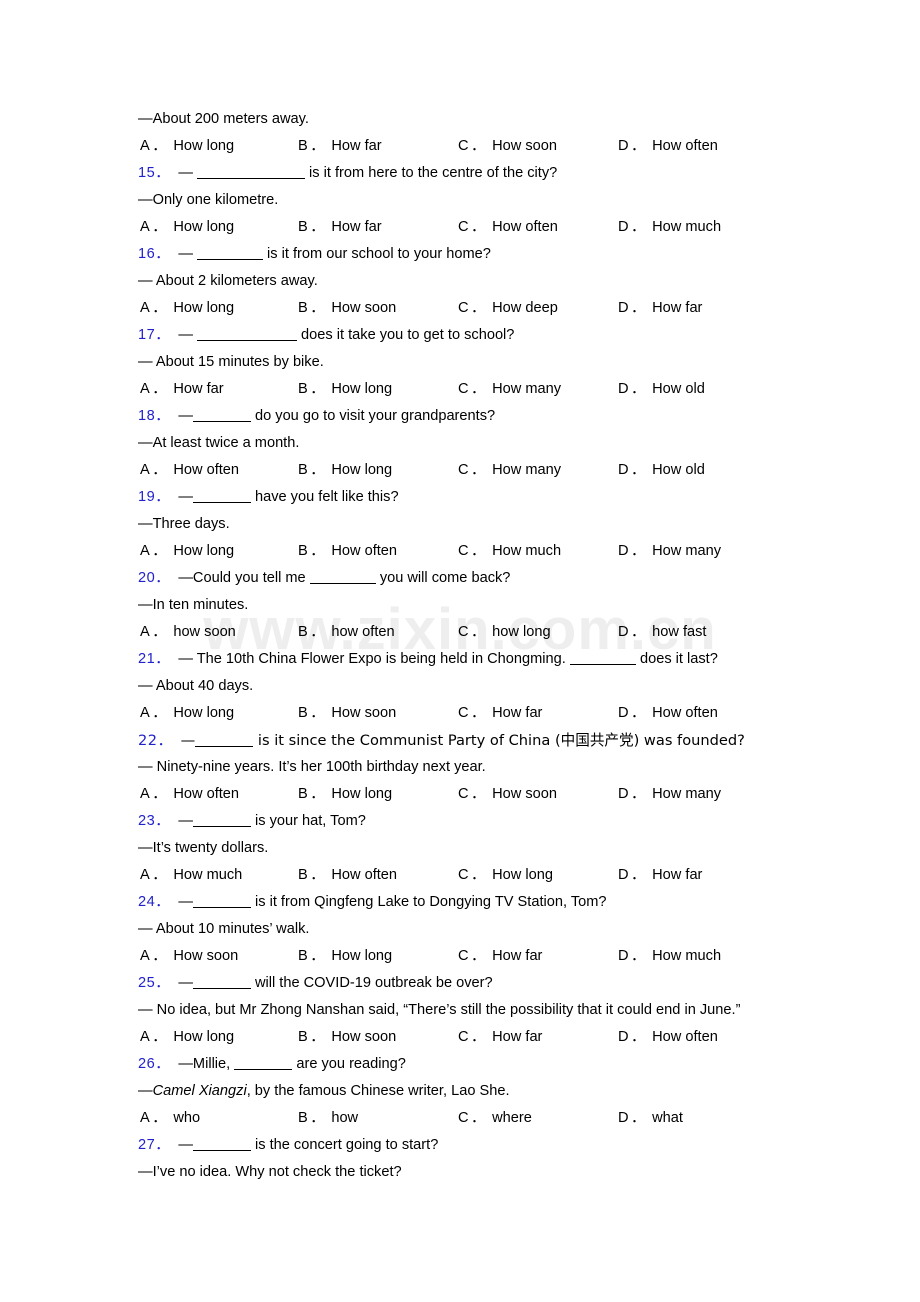  Describe the element at coordinates (154, 497) in the screenshot. I see `question-number: 19．` at that location.